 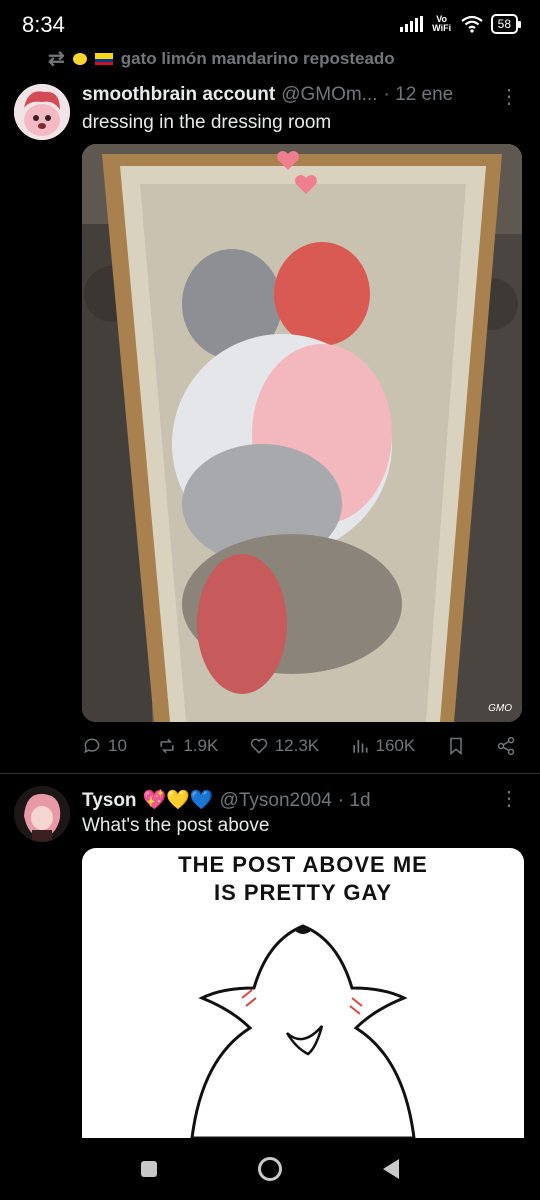 What do you see at coordinates (270, 26) in the screenshot?
I see `status-bar: 8:34 Vo WiFi 58` at bounding box center [270, 26].